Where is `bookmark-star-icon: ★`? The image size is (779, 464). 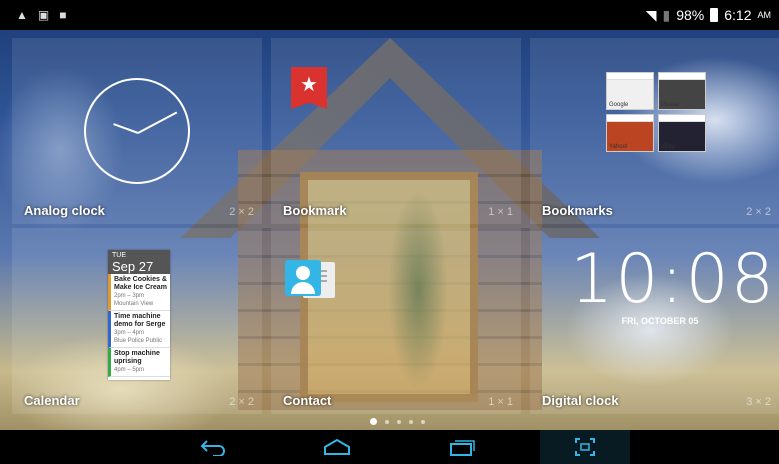
bookmark-star-icon: ★ is located at coordinates (309, 88).